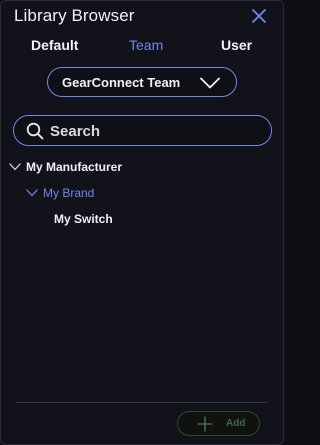  What do you see at coordinates (35, 131) in the screenshot?
I see `search-icon` at bounding box center [35, 131].